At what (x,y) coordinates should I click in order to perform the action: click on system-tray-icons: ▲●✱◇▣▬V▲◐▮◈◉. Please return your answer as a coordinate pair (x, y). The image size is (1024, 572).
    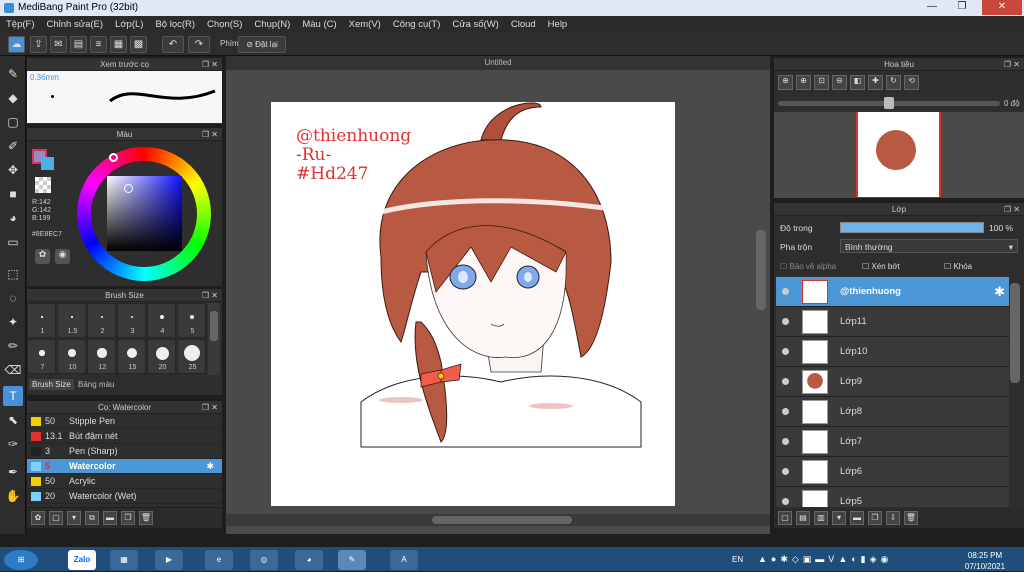
    Looking at the image, I should click on (853, 561).